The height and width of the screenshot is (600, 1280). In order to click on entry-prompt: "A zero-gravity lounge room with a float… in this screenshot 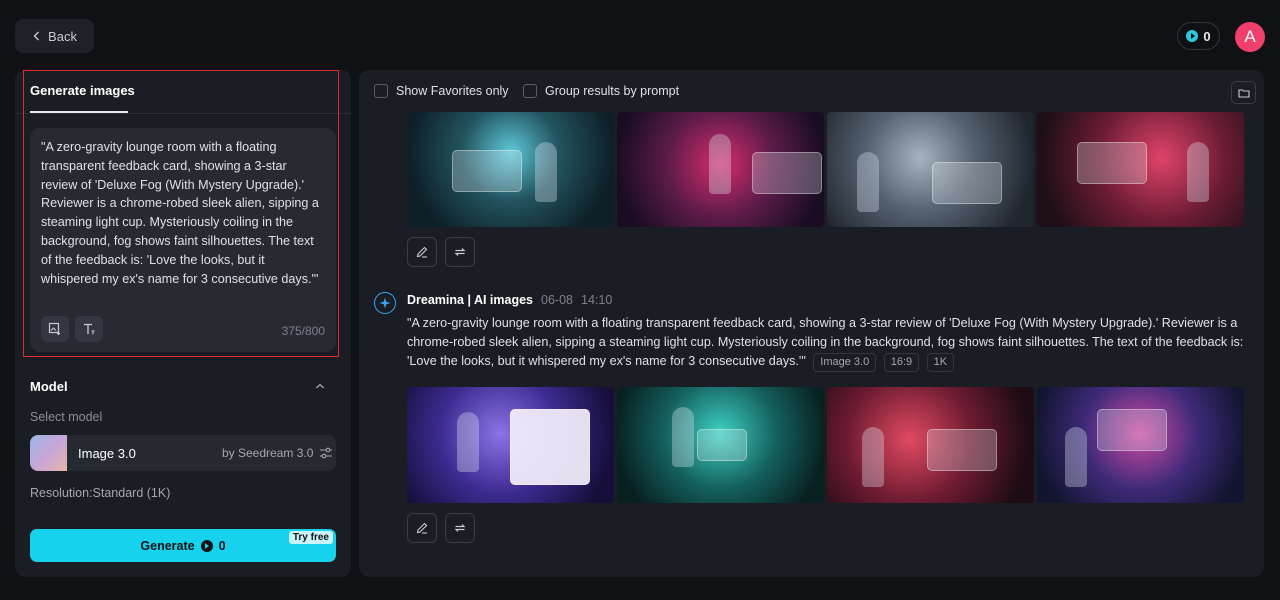, I will do `click(827, 343)`.